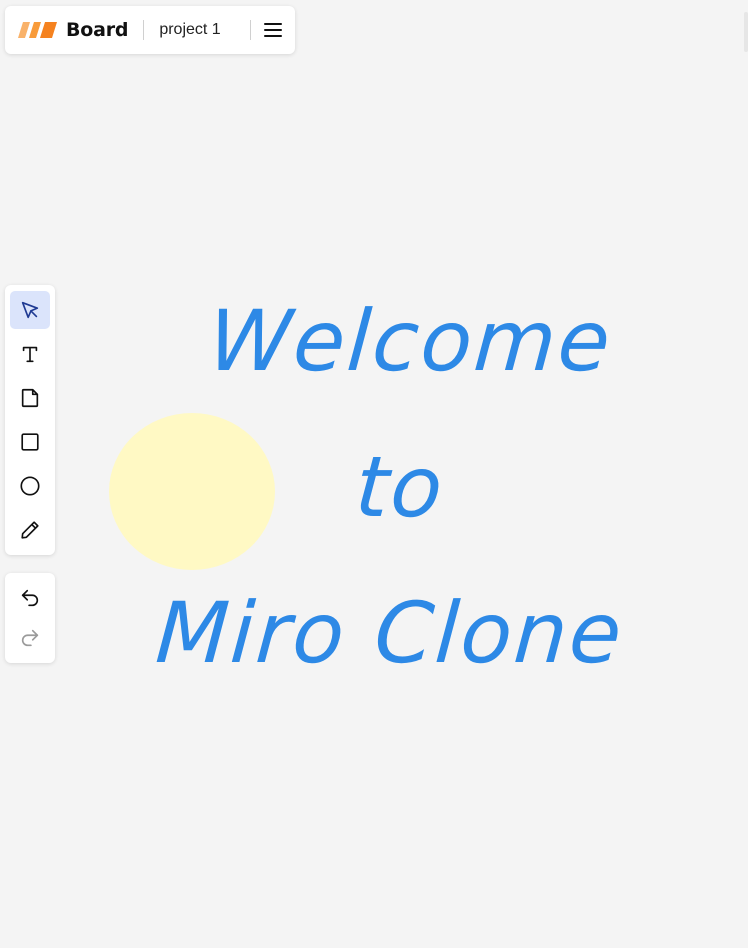 Image resolution: width=748 pixels, height=948 pixels. Describe the element at coordinates (30, 420) in the screenshot. I see `tool-panel` at that location.